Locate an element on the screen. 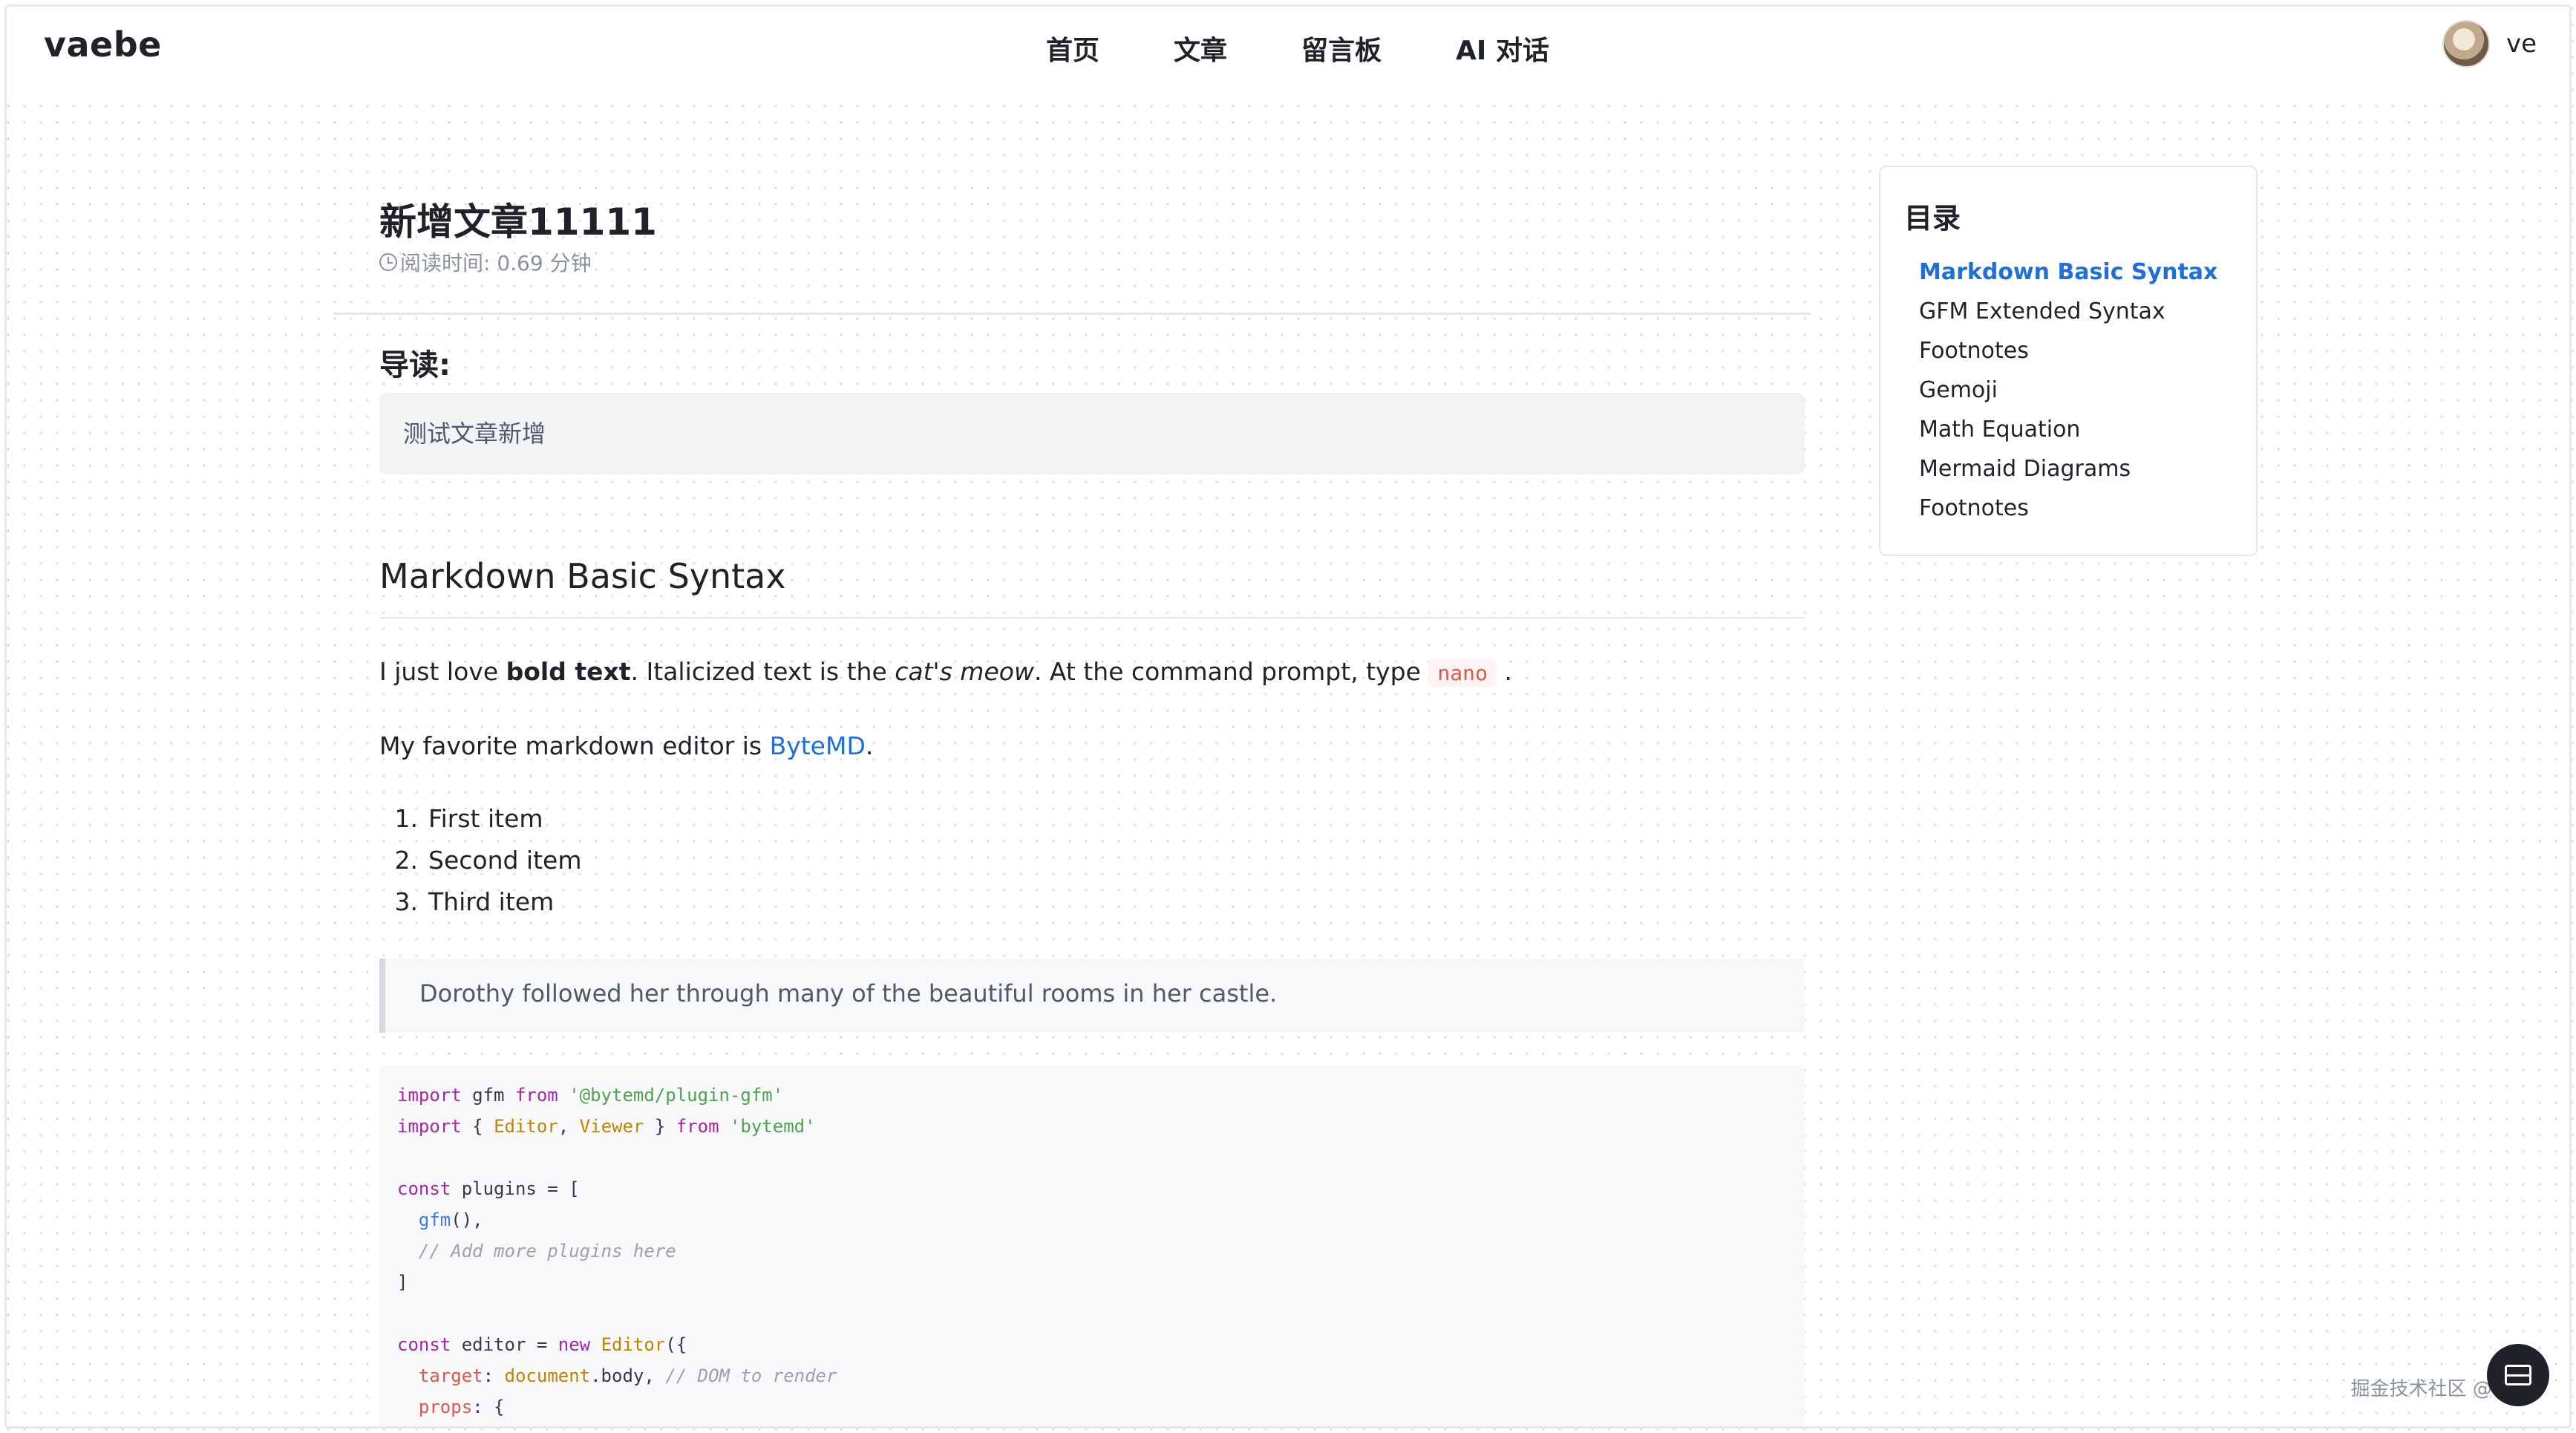 This screenshot has height=1433, width=2576. reading-time-text: 阅读时间: 0.69 分钟 is located at coordinates (496, 263).